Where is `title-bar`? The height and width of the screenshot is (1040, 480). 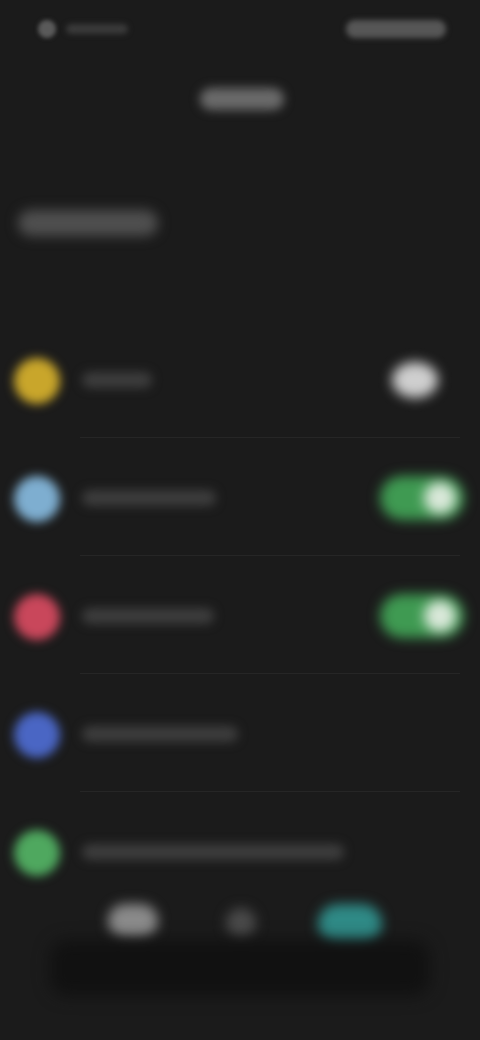
title-bar is located at coordinates (240, 100).